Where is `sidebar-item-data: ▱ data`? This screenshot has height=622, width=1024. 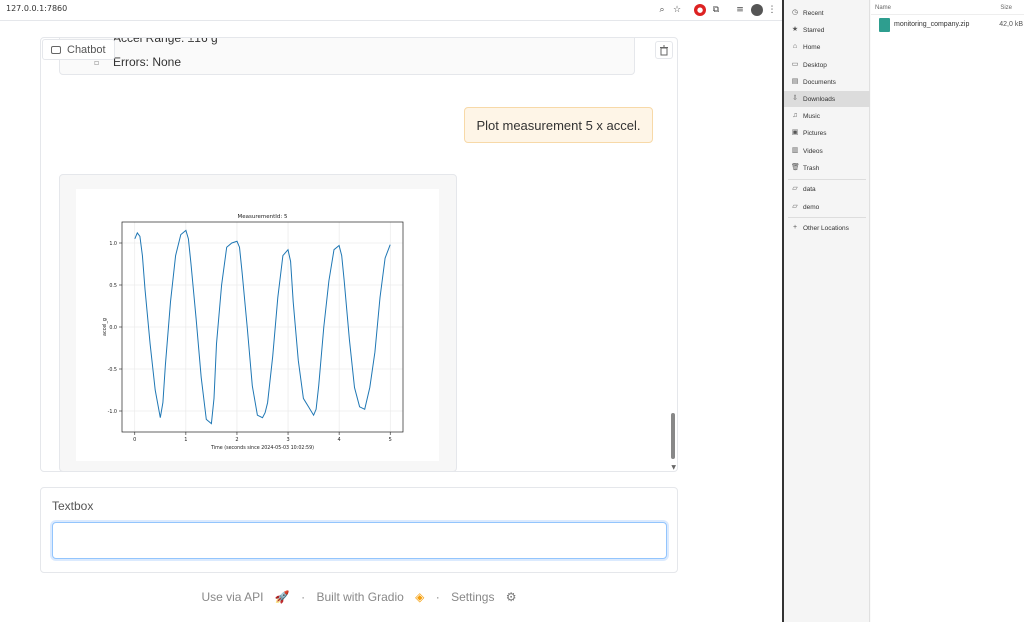
sidebar-item-data: ▱ data is located at coordinates (827, 189).